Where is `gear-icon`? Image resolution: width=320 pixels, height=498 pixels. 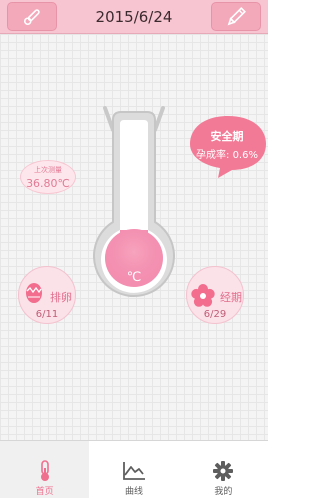
gear-icon is located at coordinates (223, 471).